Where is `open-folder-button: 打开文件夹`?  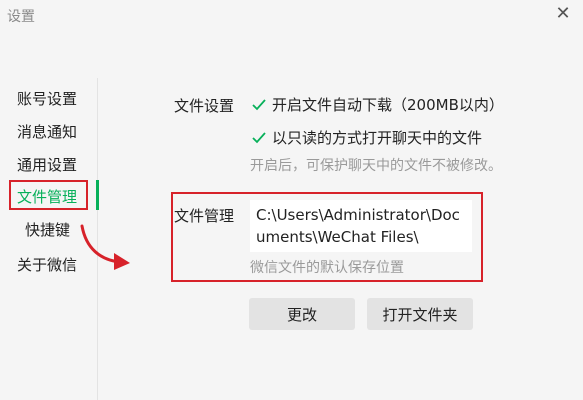
open-folder-button: 打开文件夹 is located at coordinates (420, 314).